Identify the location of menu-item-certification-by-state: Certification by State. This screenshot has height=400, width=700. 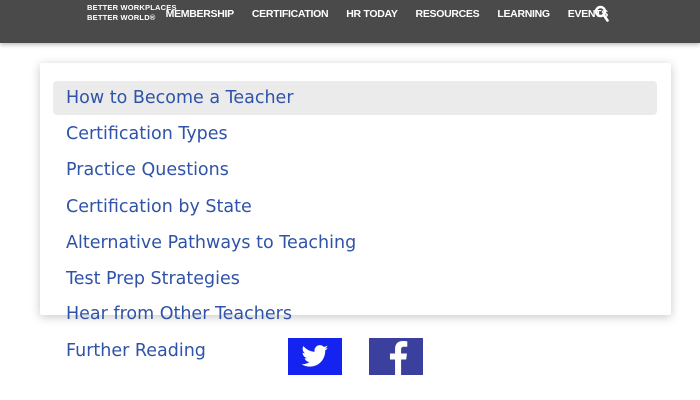
(355, 207).